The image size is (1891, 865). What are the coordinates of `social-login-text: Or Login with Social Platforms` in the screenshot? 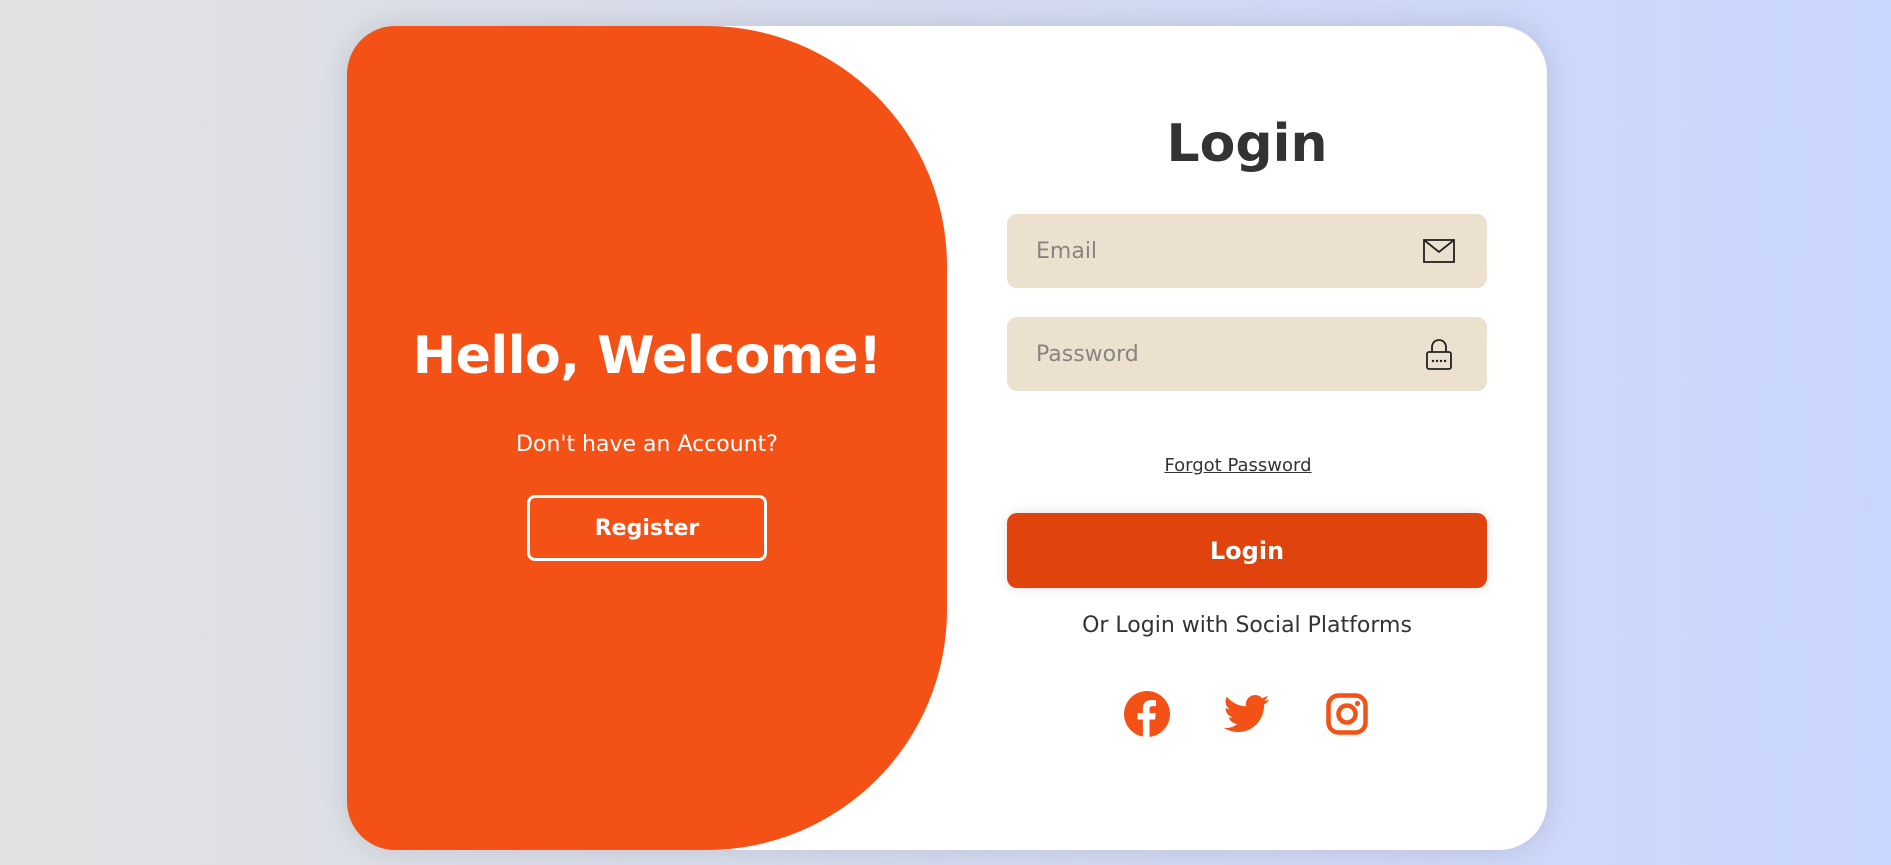 It's located at (1247, 625).